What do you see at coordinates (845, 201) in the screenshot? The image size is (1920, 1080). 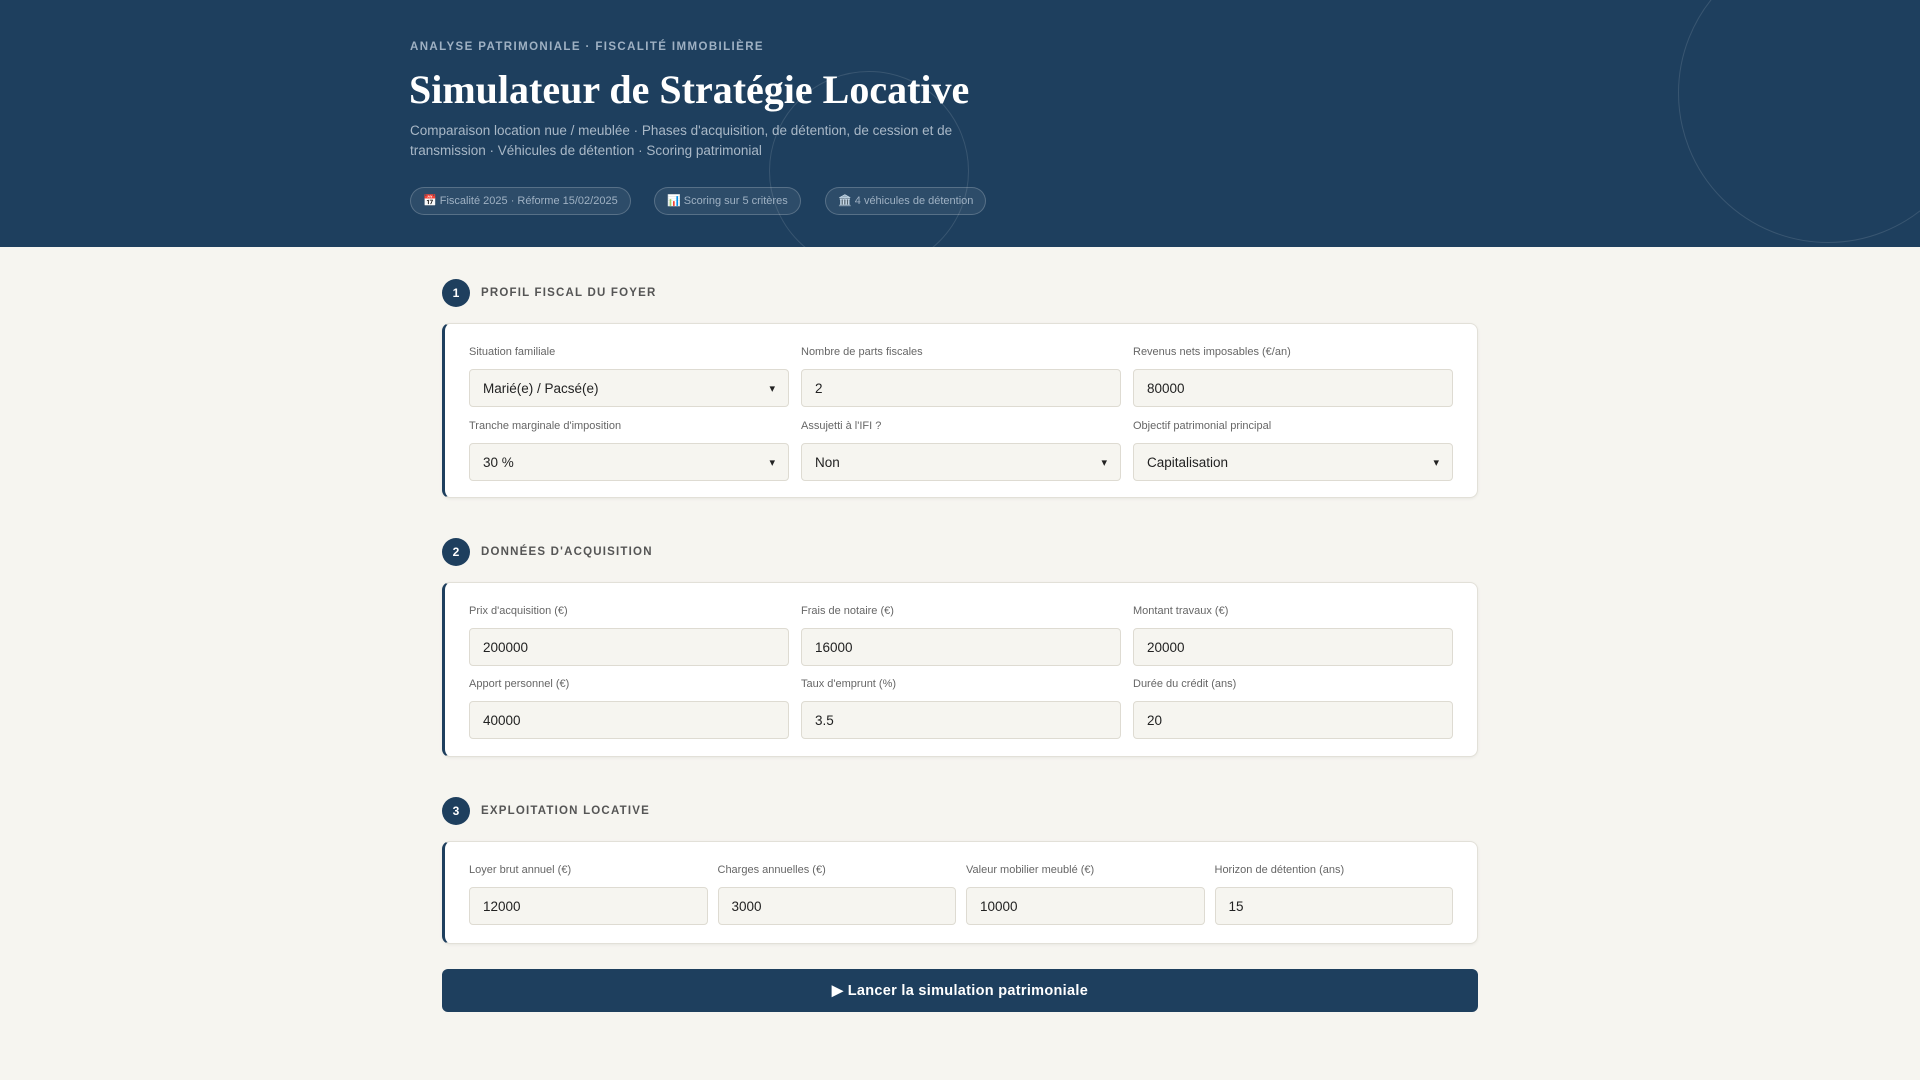 I see `bank-icon: 🏛️` at bounding box center [845, 201].